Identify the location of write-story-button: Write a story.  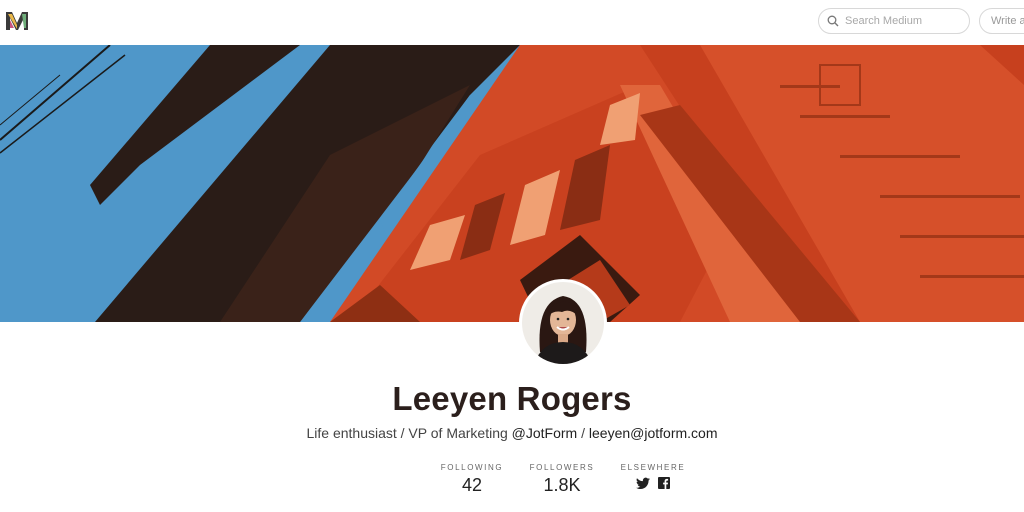
(1001, 21).